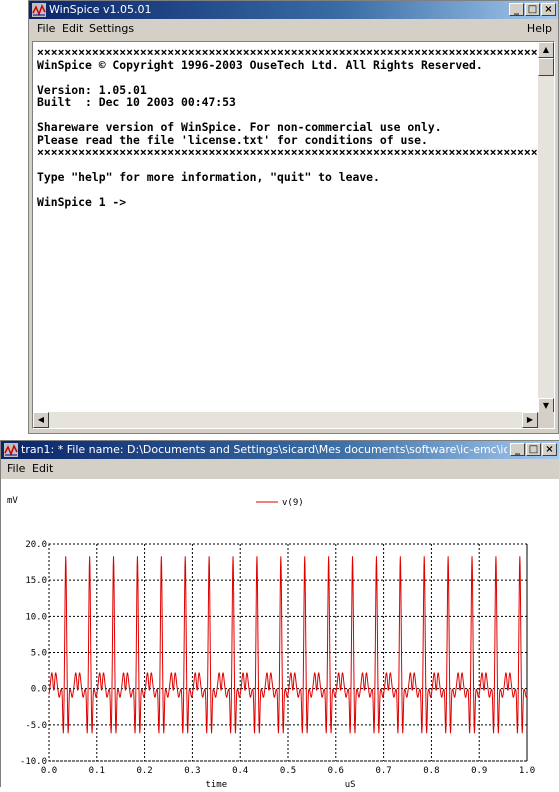  I want to click on scroll-left-button: ◀, so click(41, 420).